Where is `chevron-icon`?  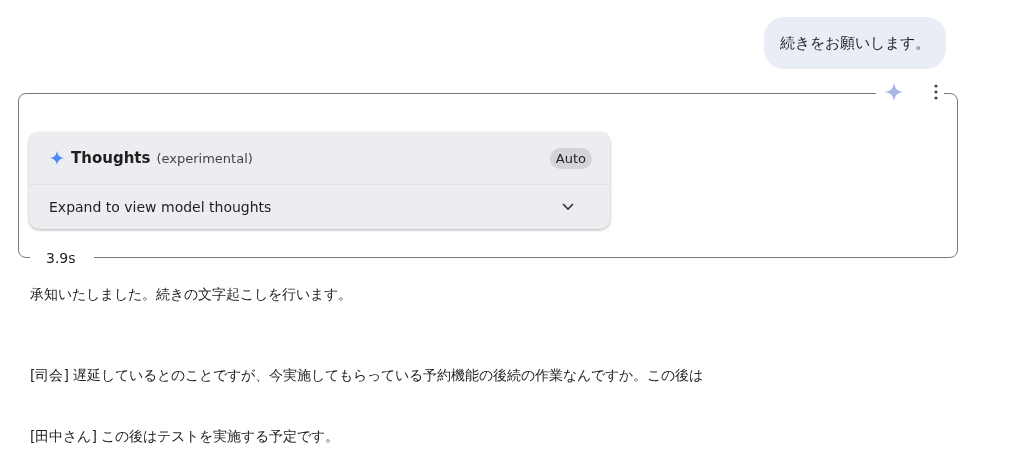 chevron-icon is located at coordinates (568, 207).